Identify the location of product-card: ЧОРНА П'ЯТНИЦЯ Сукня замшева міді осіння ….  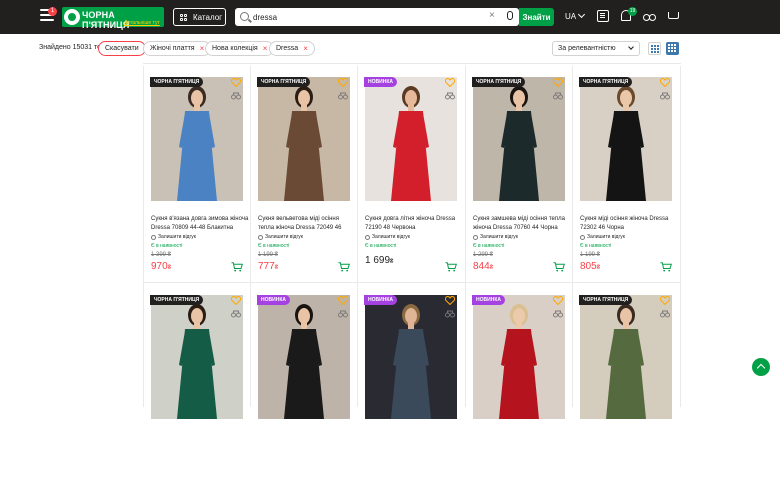
(518, 175).